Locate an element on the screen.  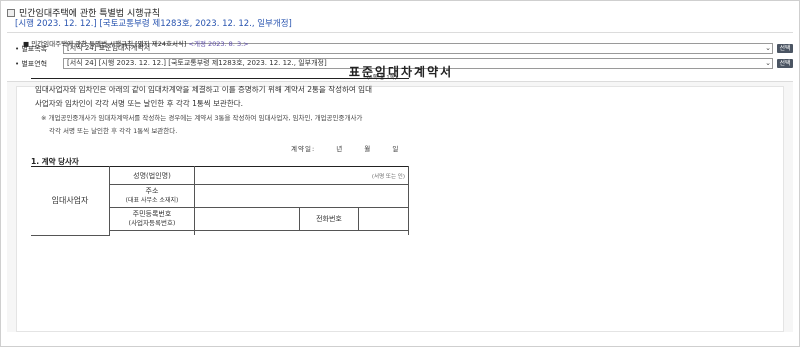
table-row: 임대사업자 성명(법인명) (서명 또는 인) is located at coordinates (220, 201).